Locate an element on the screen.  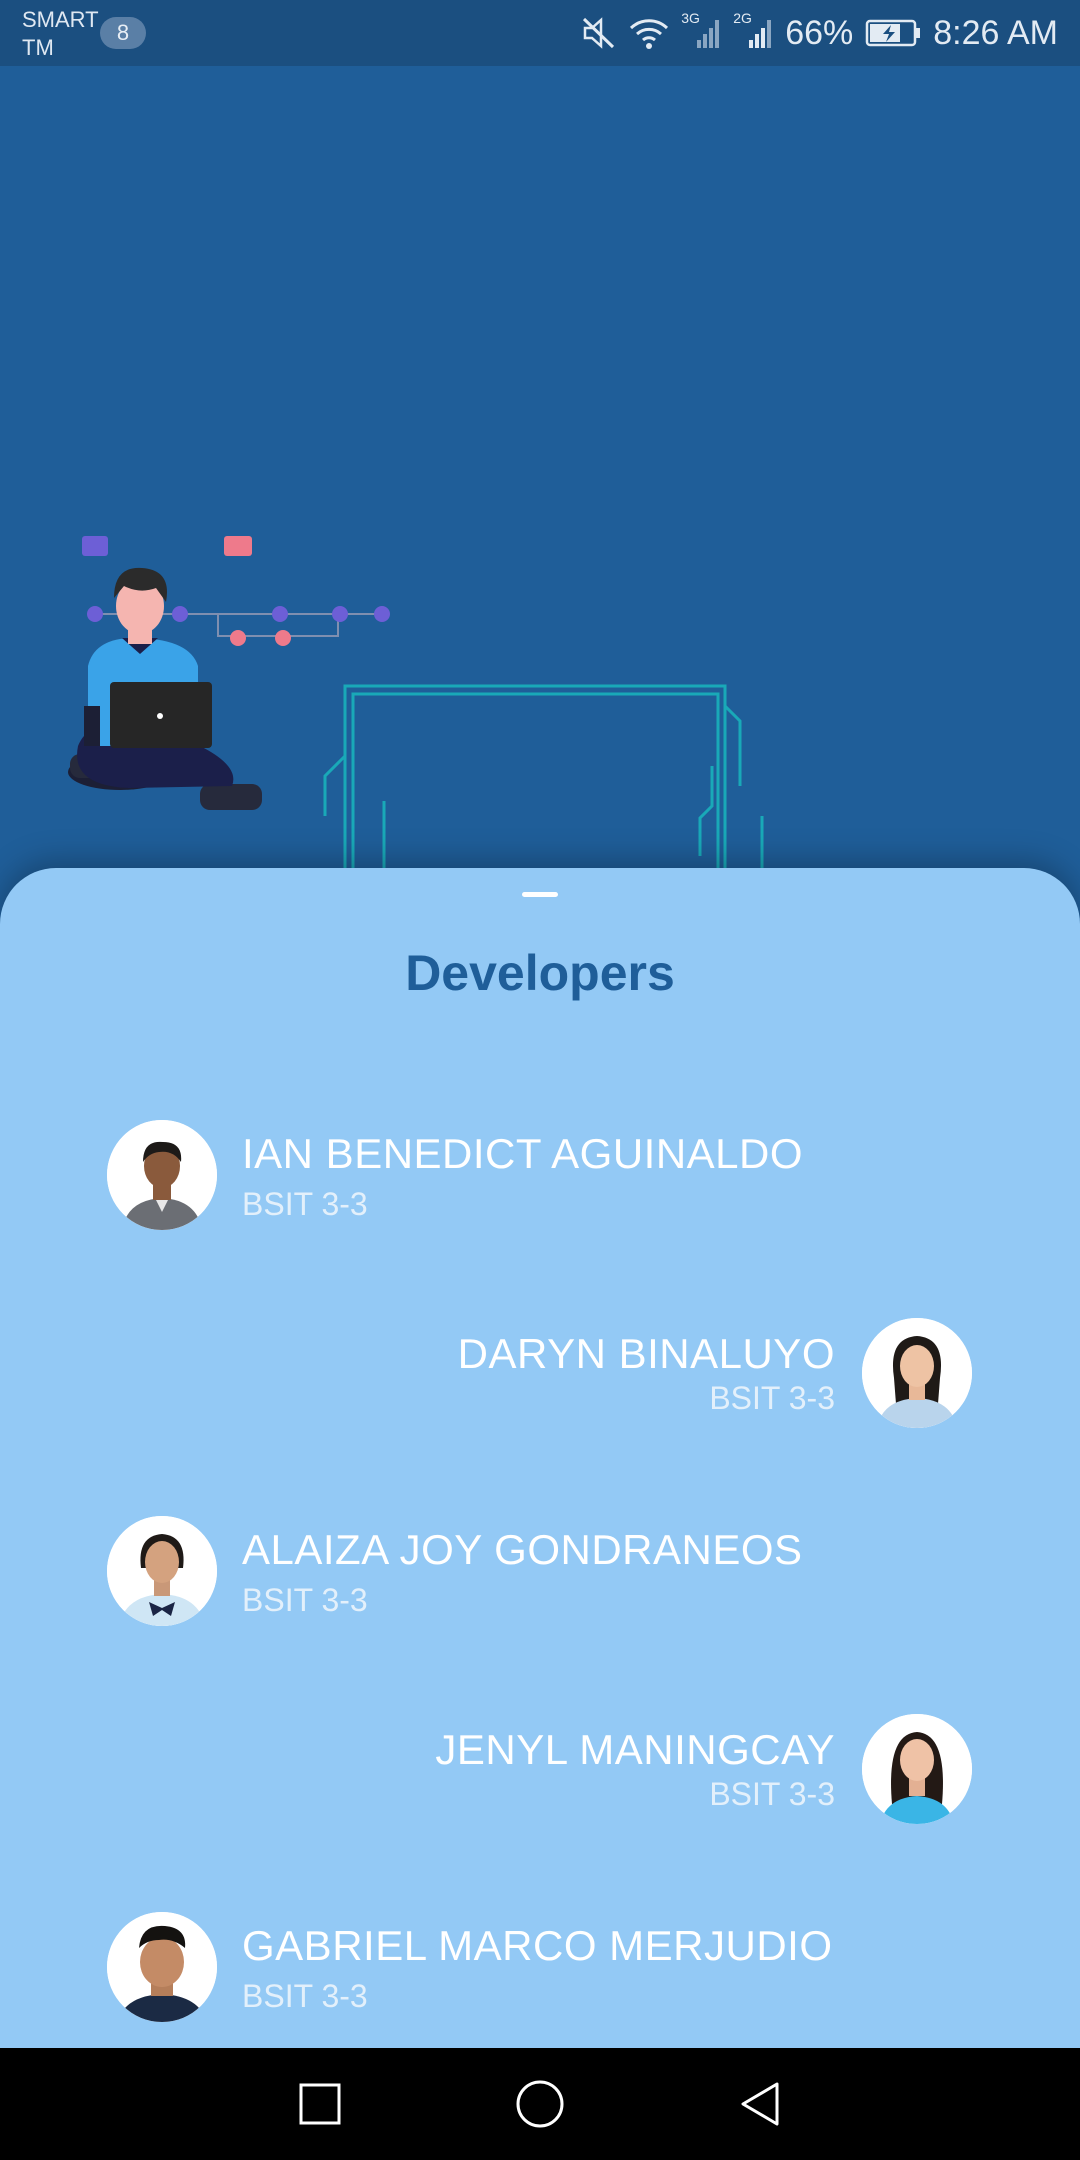
developer-illustration is located at coordinates (416, 711).